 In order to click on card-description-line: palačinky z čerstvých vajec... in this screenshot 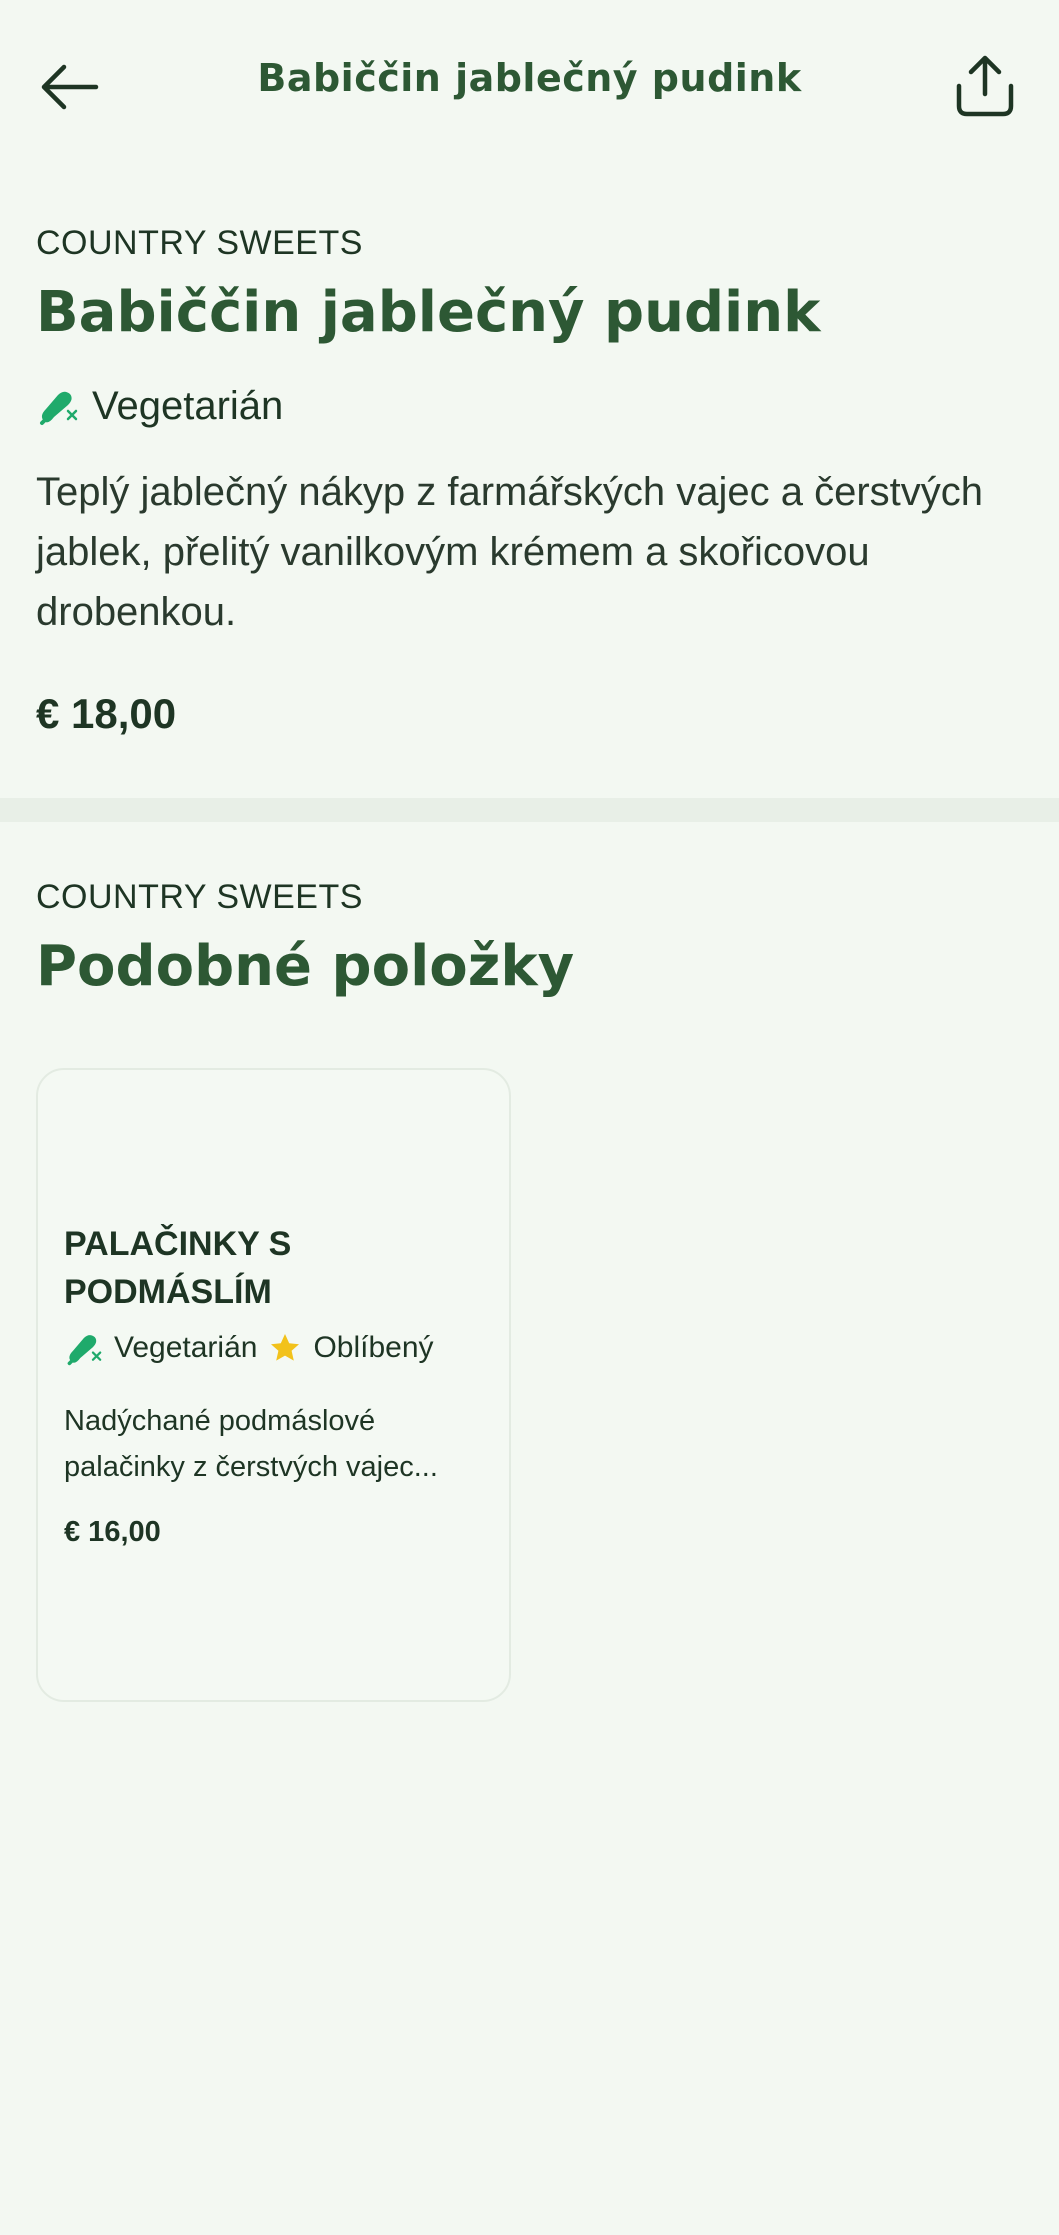, I will do `click(251, 1467)`.